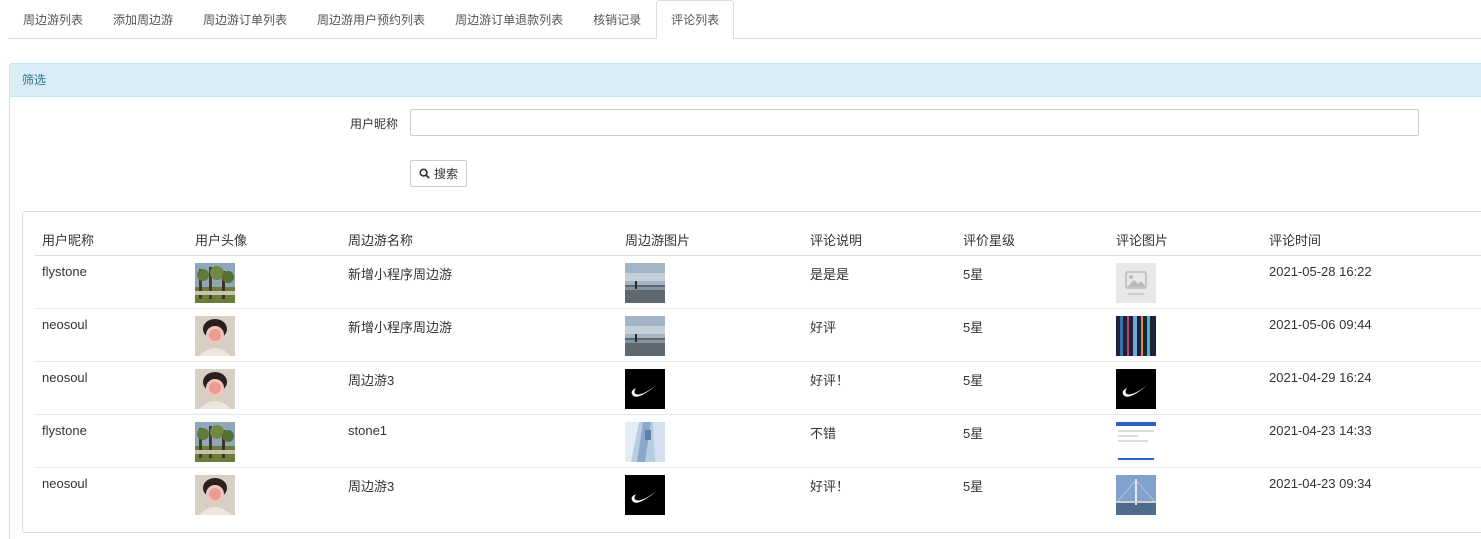 Image resolution: width=1481 pixels, height=539 pixels. What do you see at coordinates (695, 19) in the screenshot?
I see `tab-6: 评论列表` at bounding box center [695, 19].